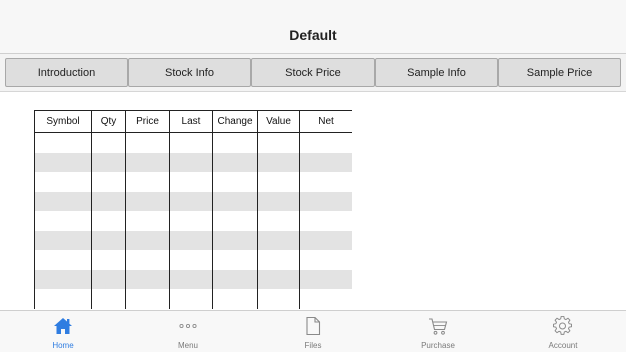 The width and height of the screenshot is (626, 352). I want to click on bottom-nav-bar: Home Menu Files Purchase Account, so click(313, 331).